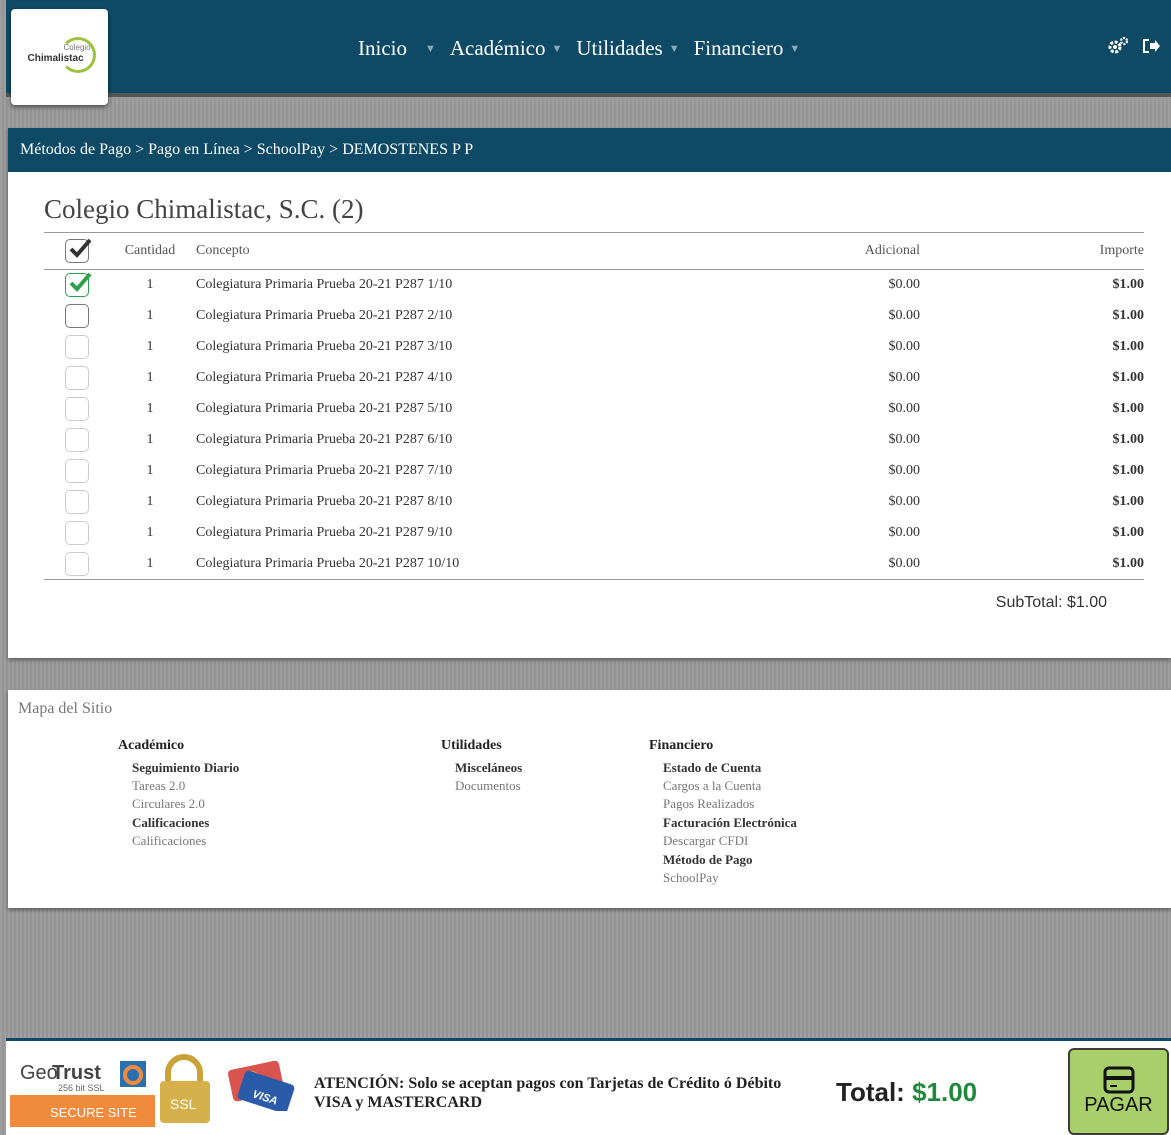  I want to click on lock-ssl-text: SSL, so click(183, 1104).